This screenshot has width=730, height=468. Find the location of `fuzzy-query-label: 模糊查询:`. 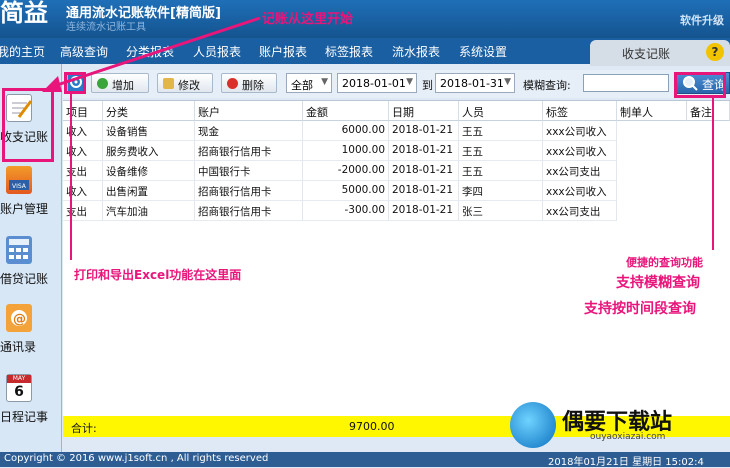

fuzzy-query-label: 模糊查询: is located at coordinates (547, 85).